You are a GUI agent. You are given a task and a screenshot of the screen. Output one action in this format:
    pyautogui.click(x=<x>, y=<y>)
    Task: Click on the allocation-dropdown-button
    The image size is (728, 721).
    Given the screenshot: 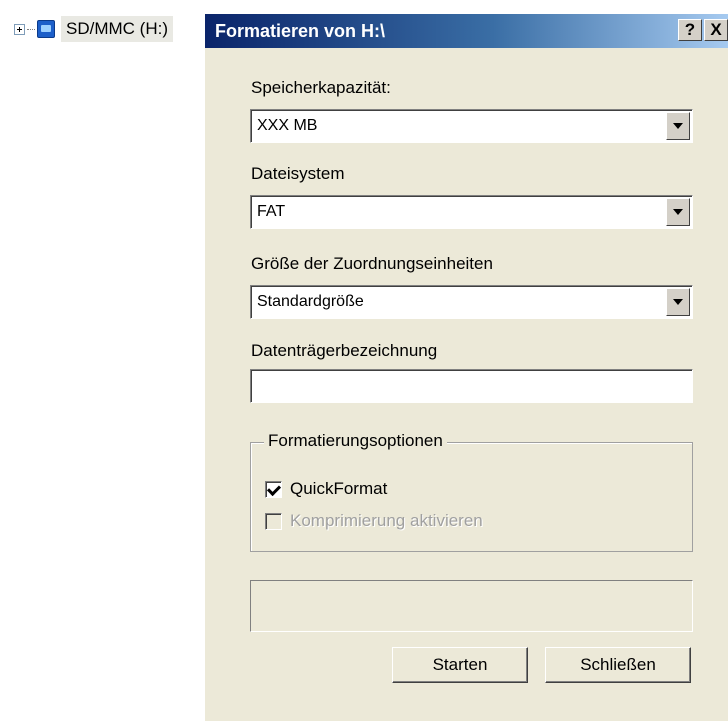 What is the action you would take?
    pyautogui.click(x=678, y=302)
    